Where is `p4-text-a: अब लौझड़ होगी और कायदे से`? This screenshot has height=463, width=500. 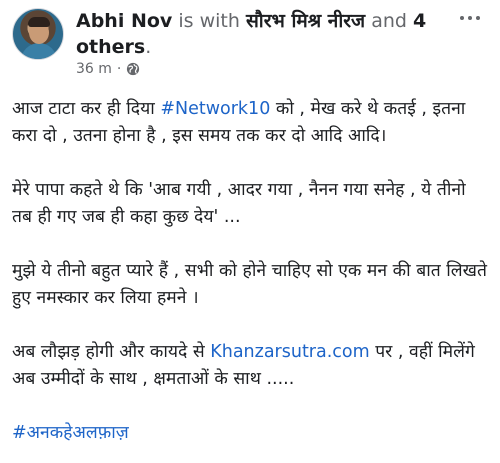
p4-text-a: अब लौझड़ होगी और कायदे से is located at coordinates (111, 352).